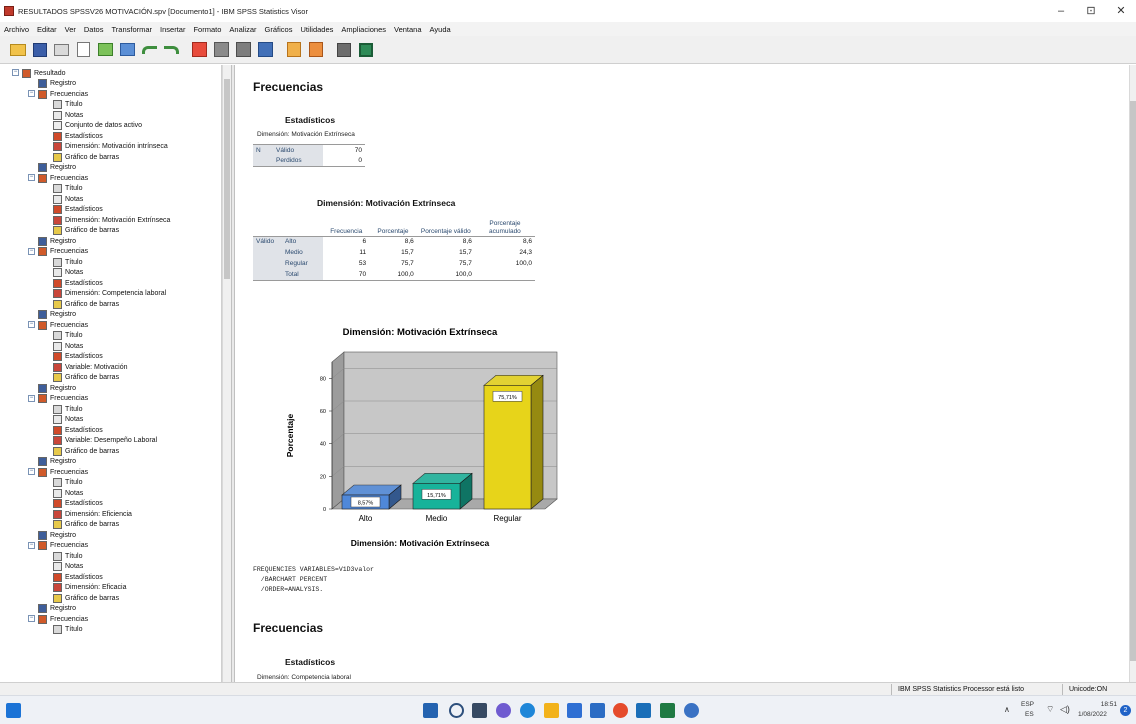  I want to click on nav-item: Dimensión: Eficiencia, so click(92, 514).